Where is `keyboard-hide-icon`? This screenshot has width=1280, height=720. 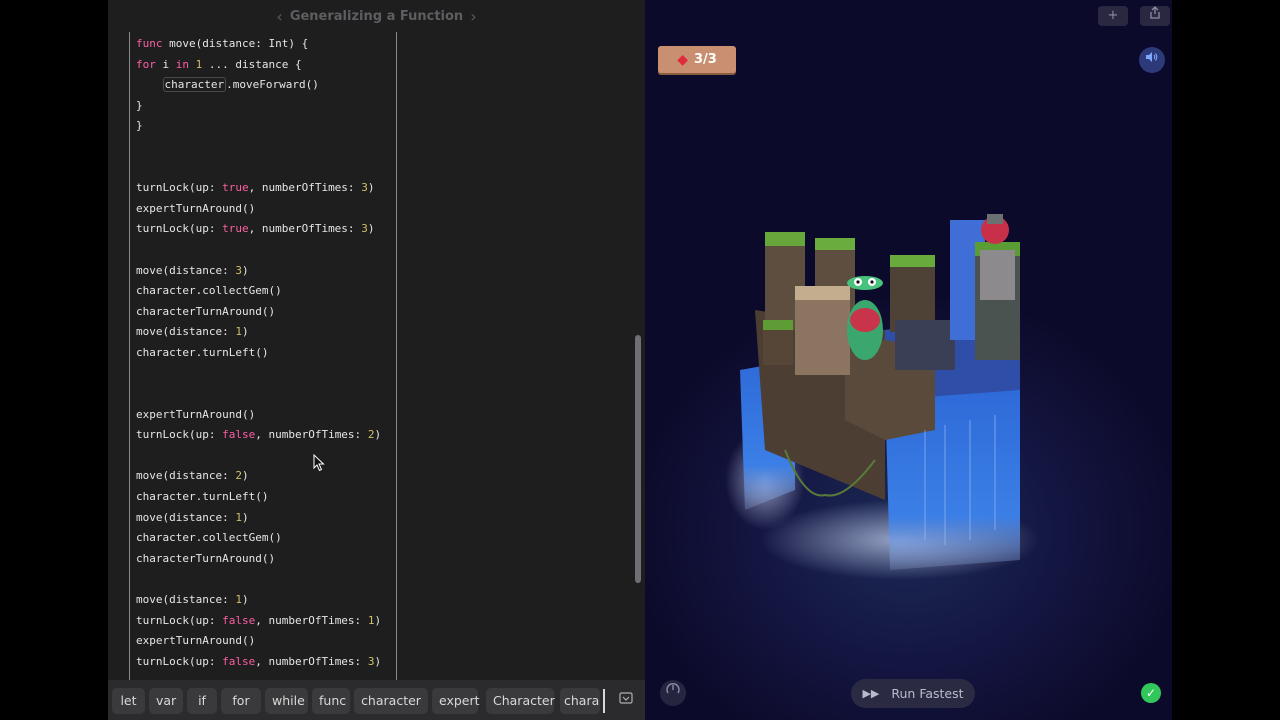
keyboard-hide-icon is located at coordinates (626, 701).